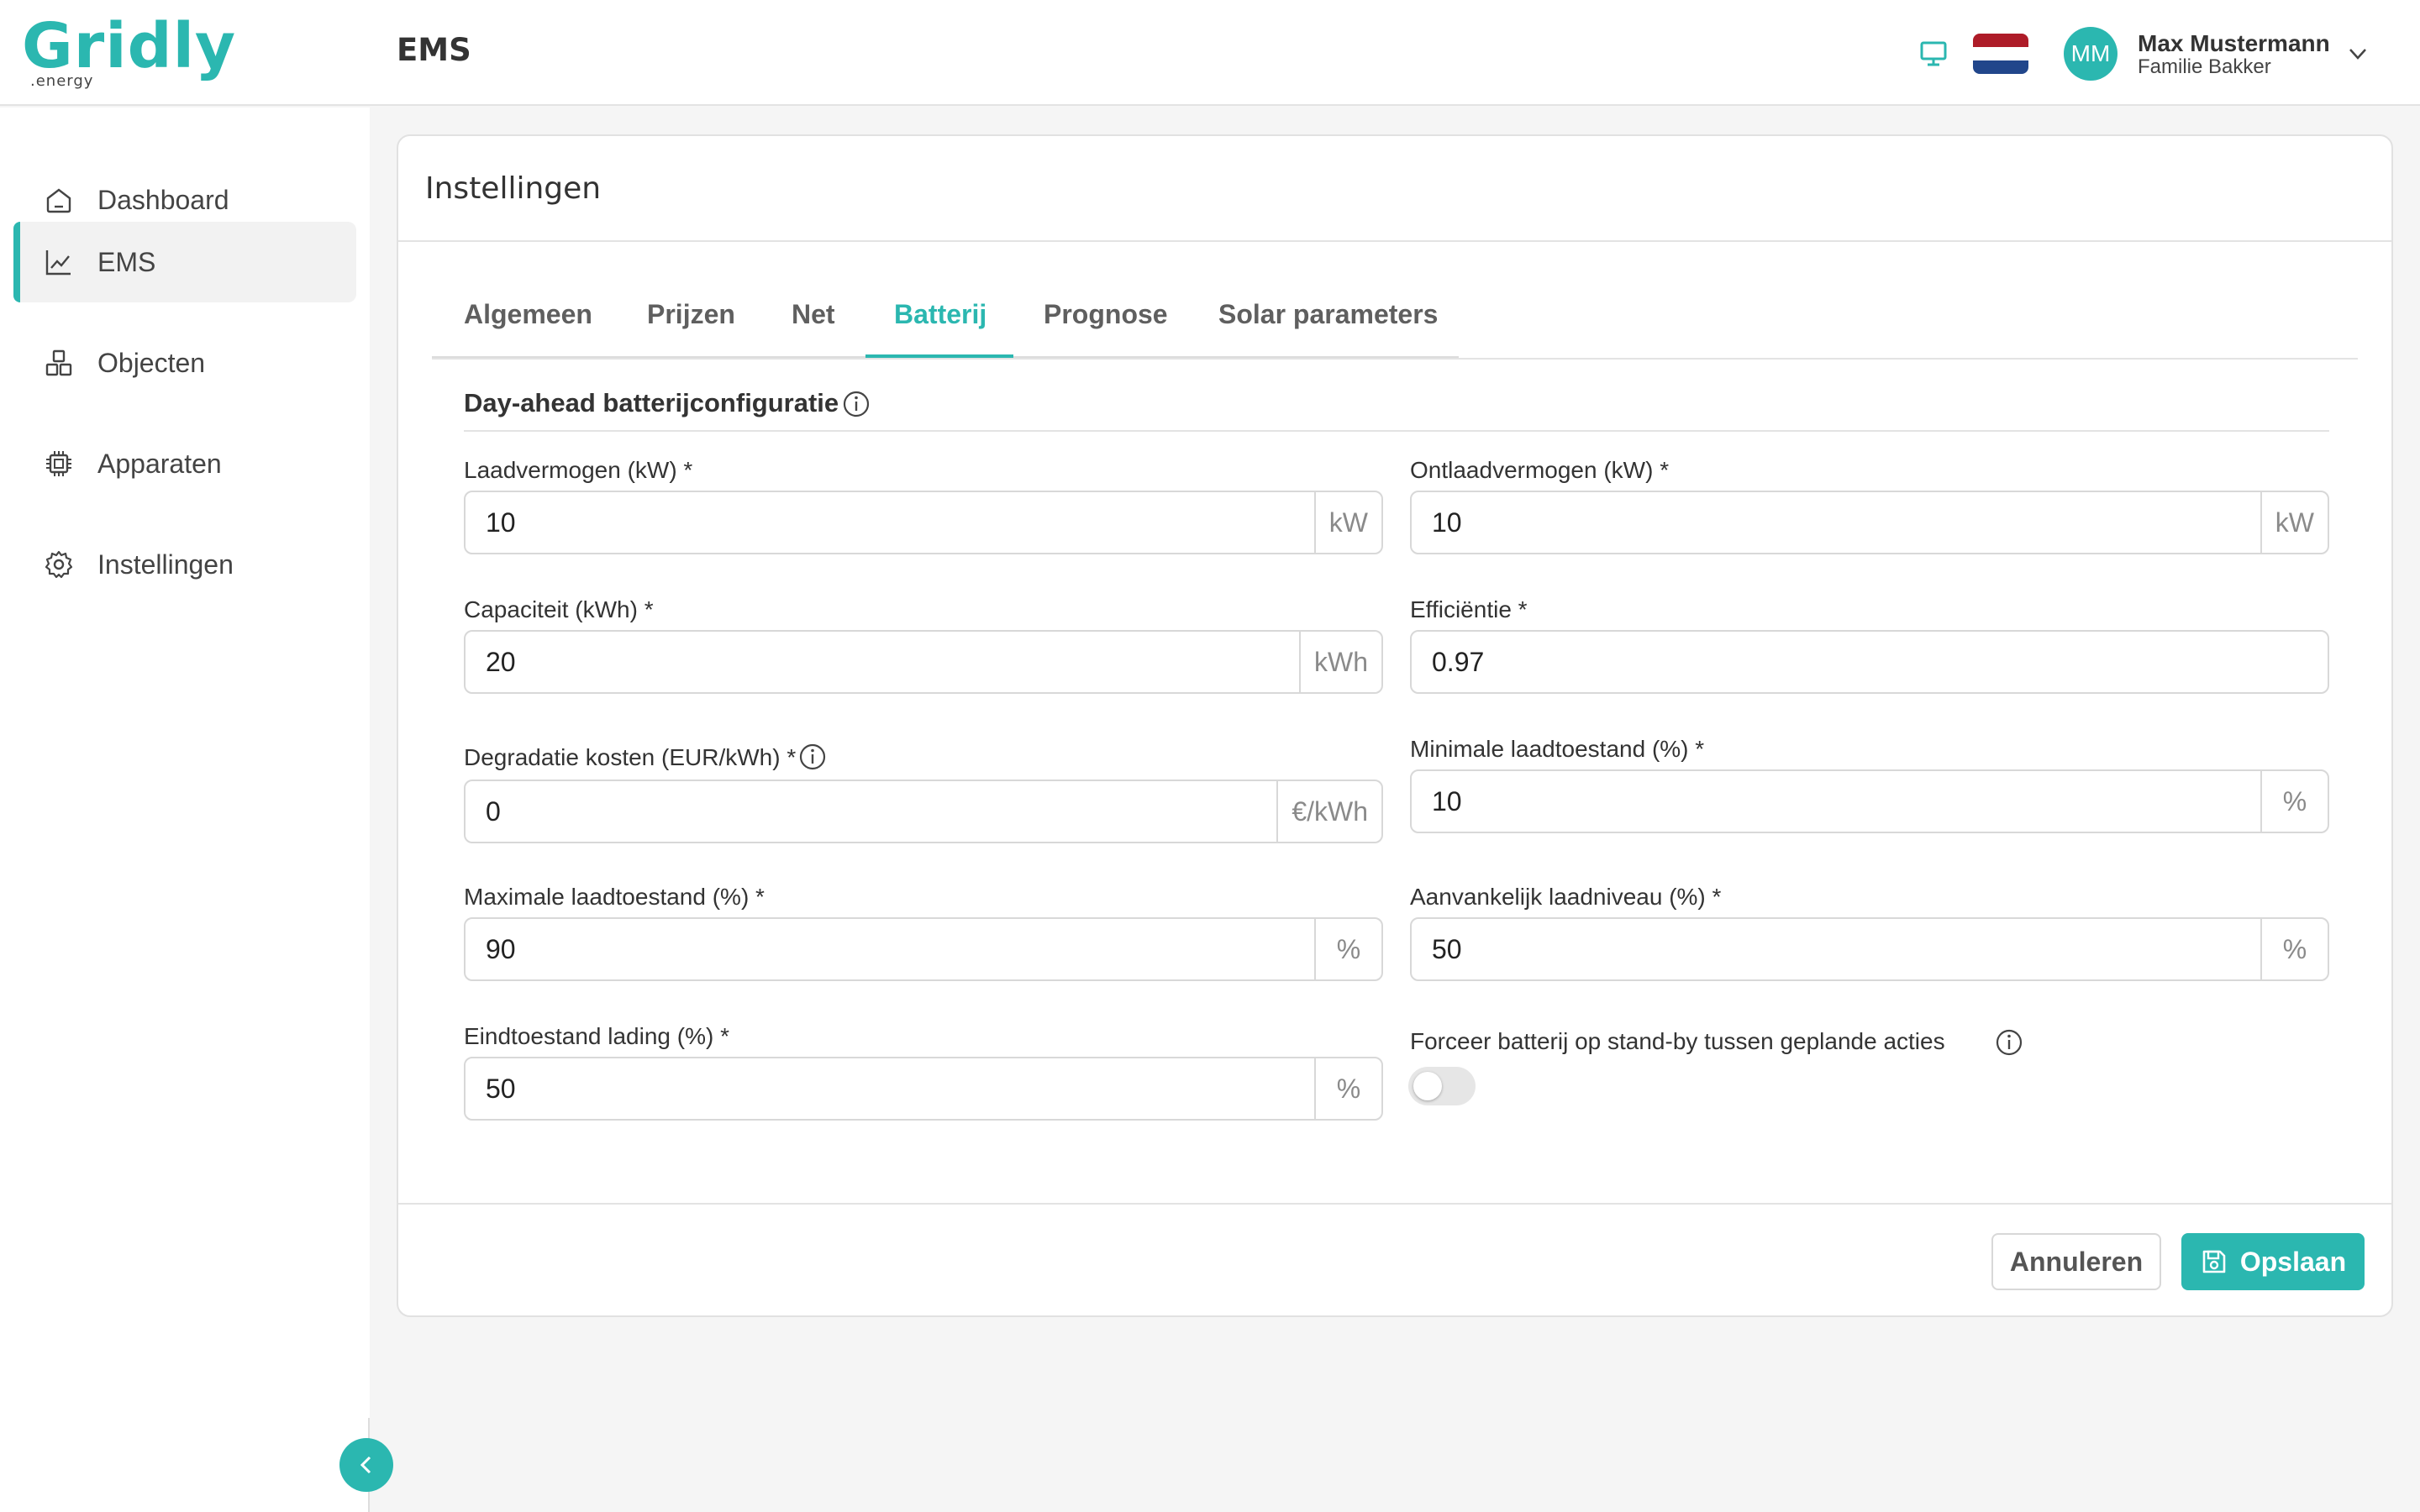  I want to click on degradation-field: €/kWh, so click(924, 811).